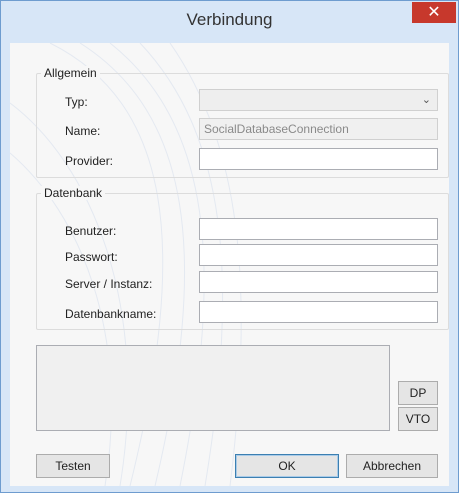 The image size is (459, 493). Describe the element at coordinates (76, 102) in the screenshot. I see `type-label: Typ:` at that location.